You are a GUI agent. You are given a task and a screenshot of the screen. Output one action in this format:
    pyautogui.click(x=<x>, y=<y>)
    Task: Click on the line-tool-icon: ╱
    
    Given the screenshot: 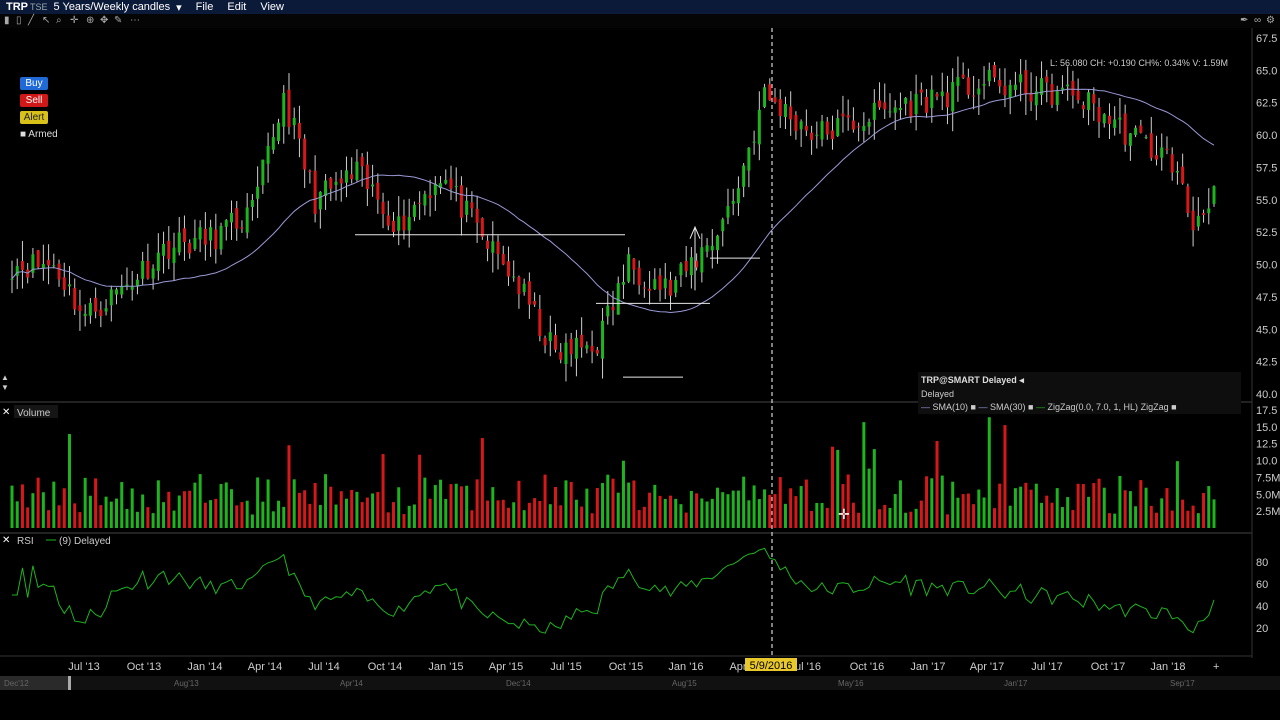 What is the action you would take?
    pyautogui.click(x=31, y=20)
    